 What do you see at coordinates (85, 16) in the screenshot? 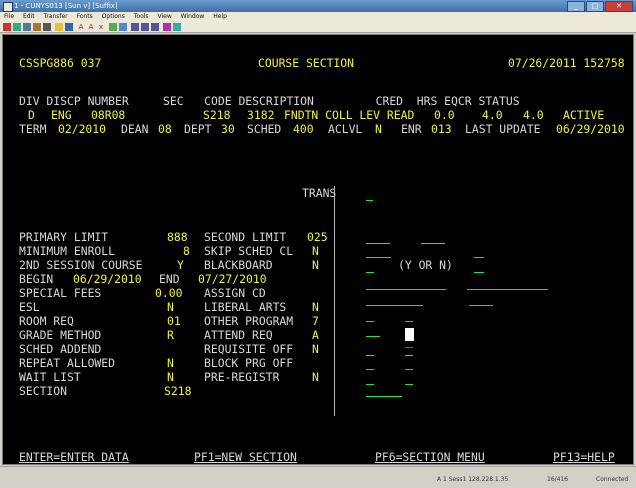
I see `menu-fonts: Fonts` at bounding box center [85, 16].